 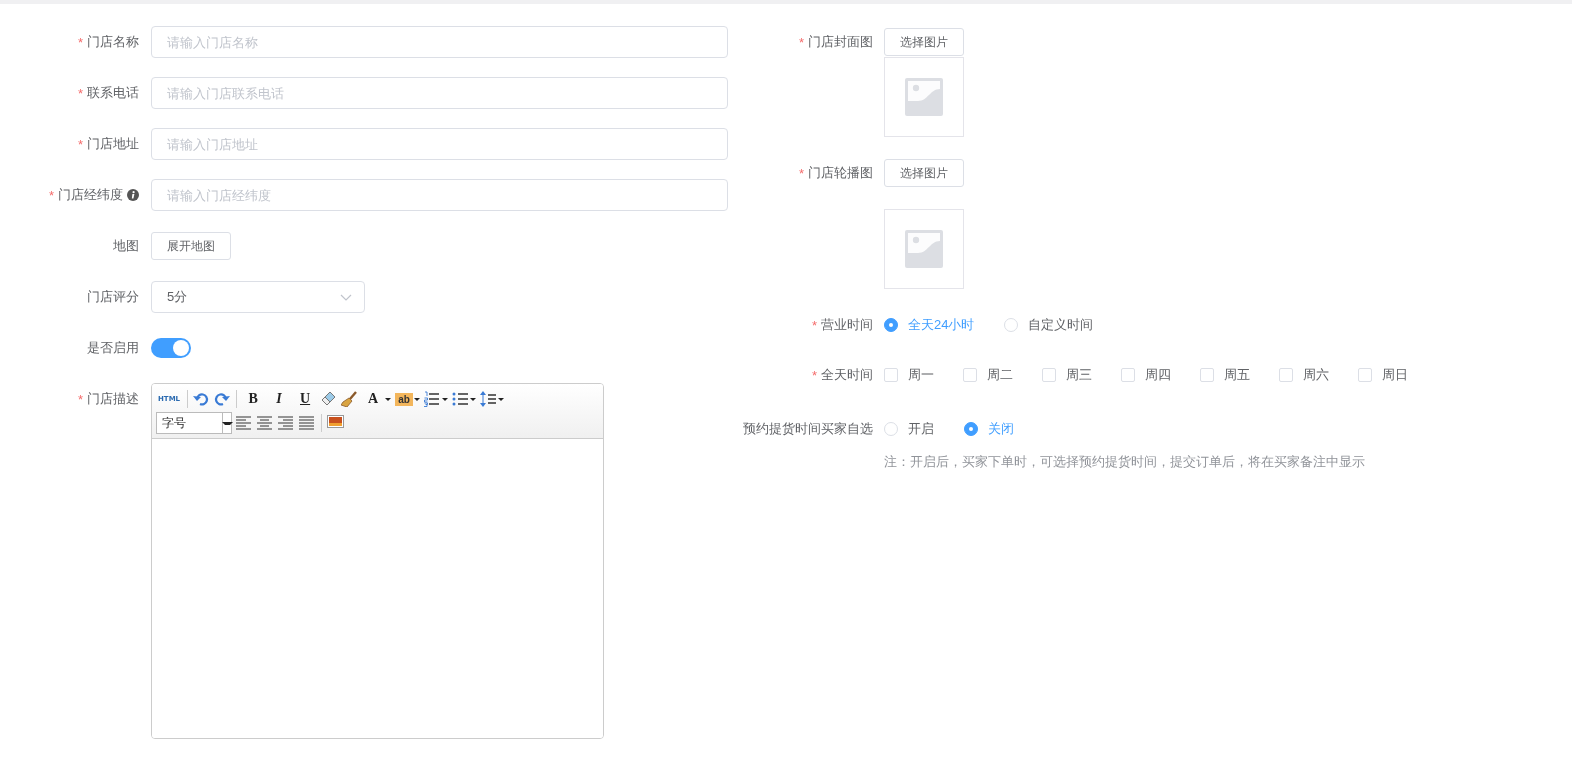 I want to click on option-label: 周四, so click(x=1158, y=375).